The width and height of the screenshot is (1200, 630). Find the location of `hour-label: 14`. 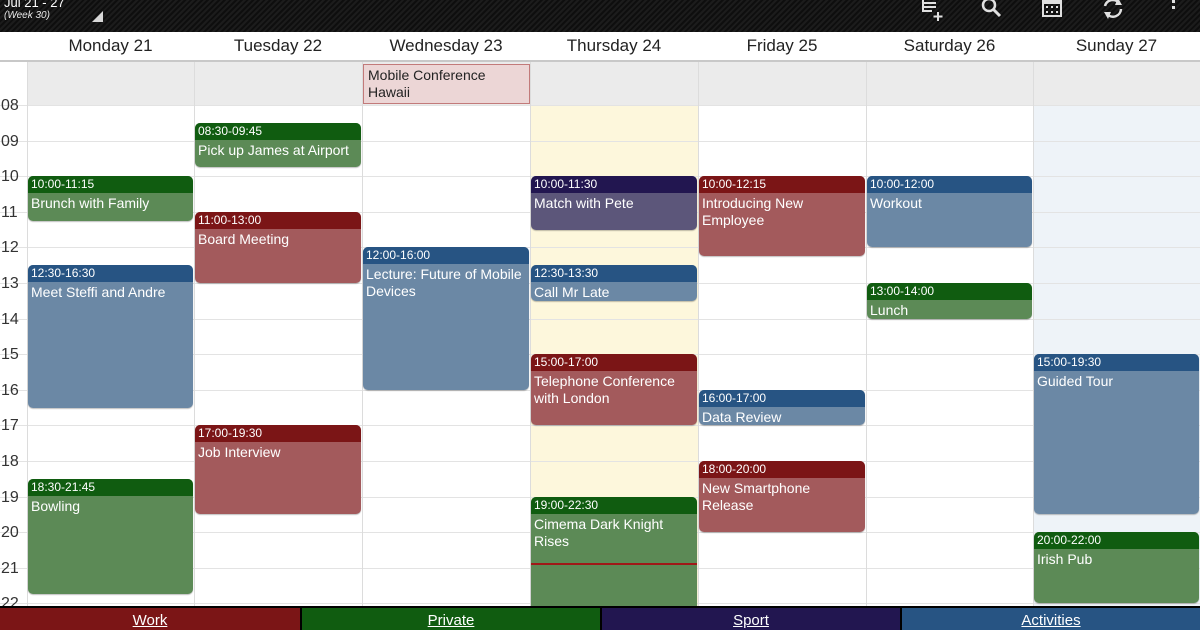

hour-label: 14 is located at coordinates (10, 319).